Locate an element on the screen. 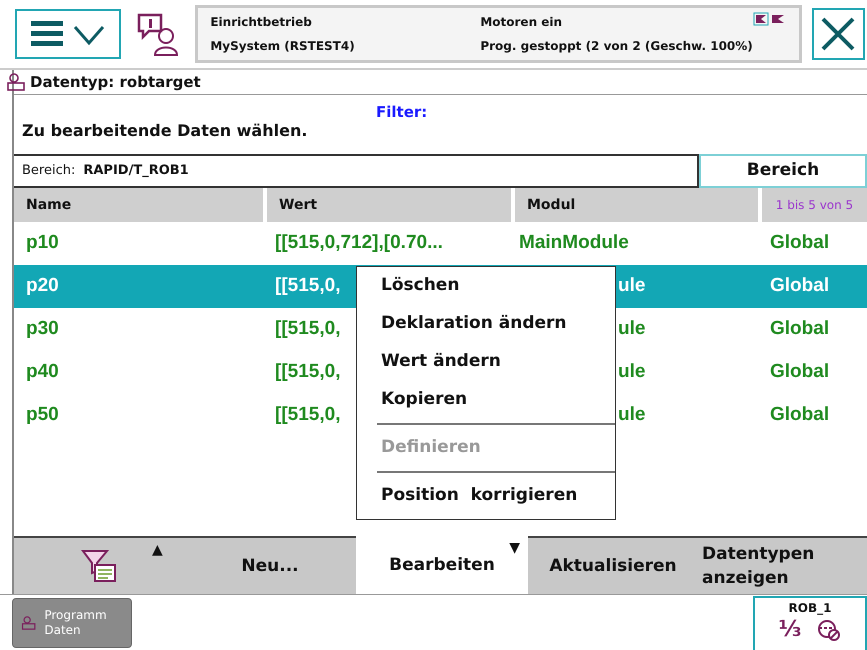 The width and height of the screenshot is (867, 650). scope-label: Bereich: is located at coordinates (49, 171).